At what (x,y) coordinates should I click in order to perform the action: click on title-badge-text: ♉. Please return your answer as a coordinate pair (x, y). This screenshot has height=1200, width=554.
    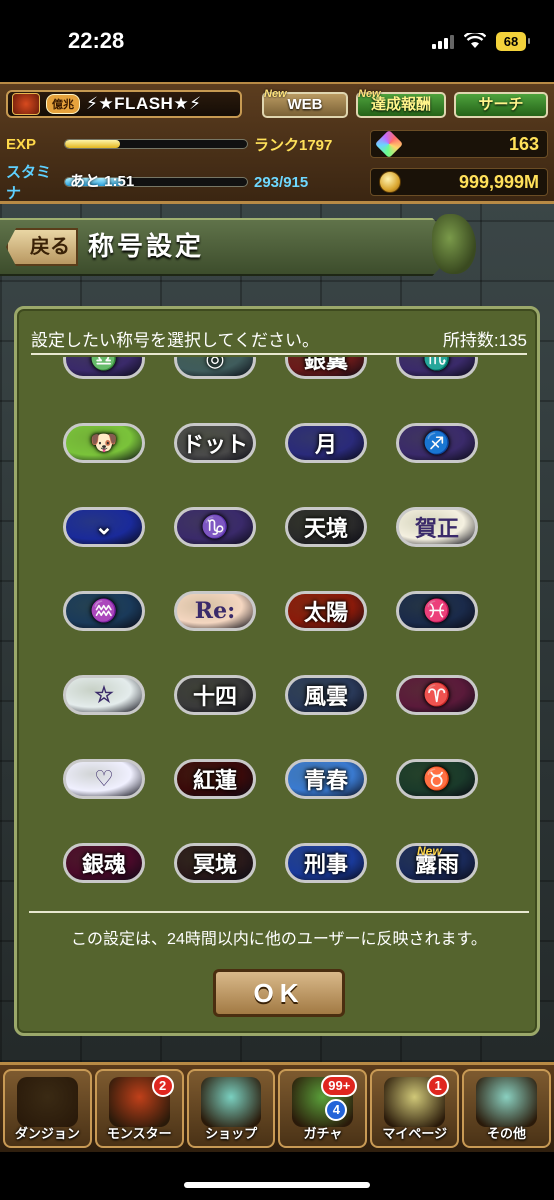
    Looking at the image, I should click on (437, 779).